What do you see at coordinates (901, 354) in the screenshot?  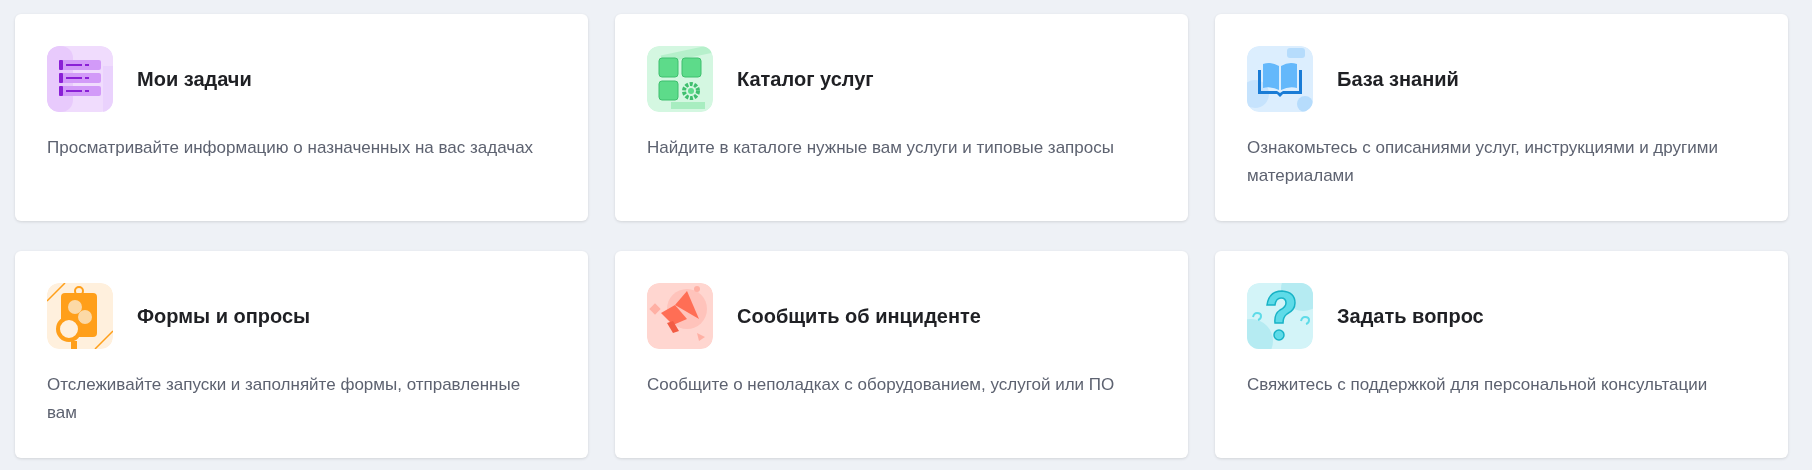 I see `card-background: Сообщить об инциденте Сообщите о неполадках с оборудованием, услугой или ПО` at bounding box center [901, 354].